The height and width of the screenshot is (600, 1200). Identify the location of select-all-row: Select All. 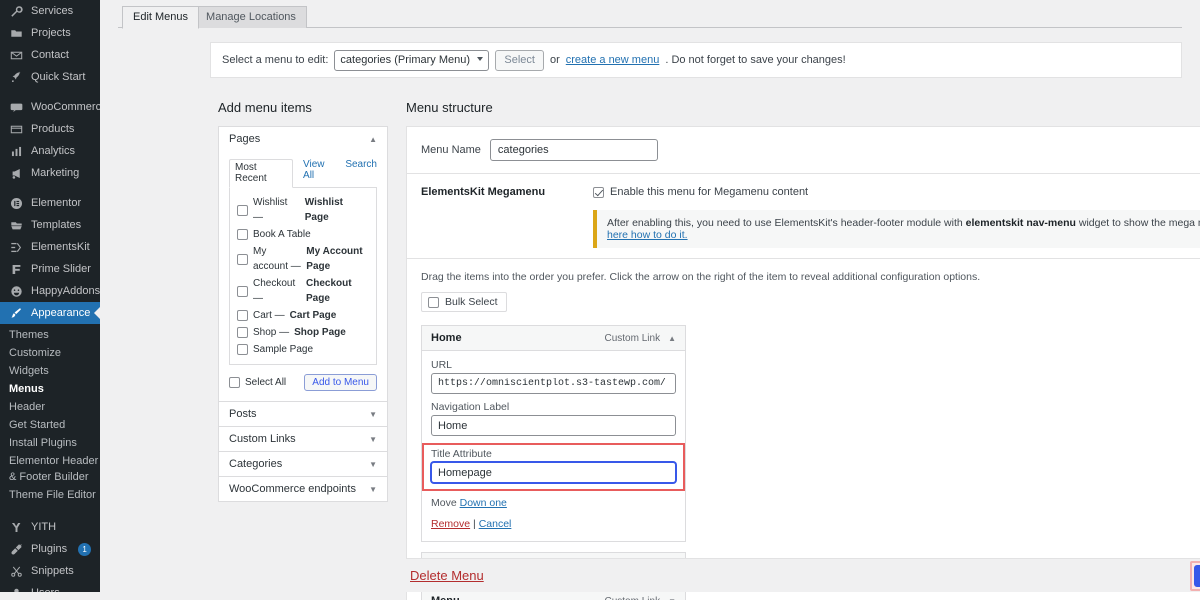
(257, 382).